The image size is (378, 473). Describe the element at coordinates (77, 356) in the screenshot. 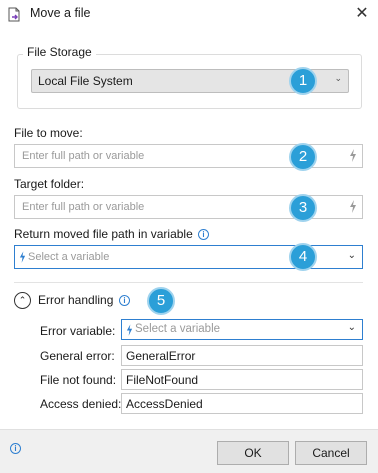

I see `general-error-label: General error:` at that location.